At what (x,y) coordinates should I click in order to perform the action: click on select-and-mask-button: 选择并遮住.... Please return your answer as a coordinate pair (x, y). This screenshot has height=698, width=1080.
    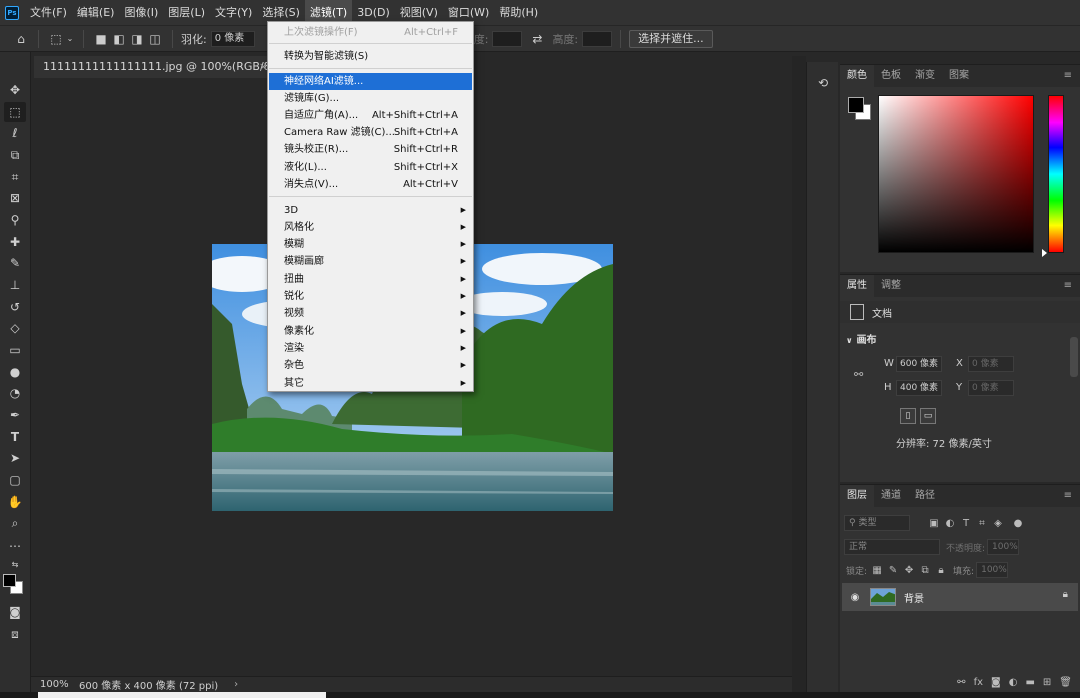
    Looking at the image, I should click on (671, 38).